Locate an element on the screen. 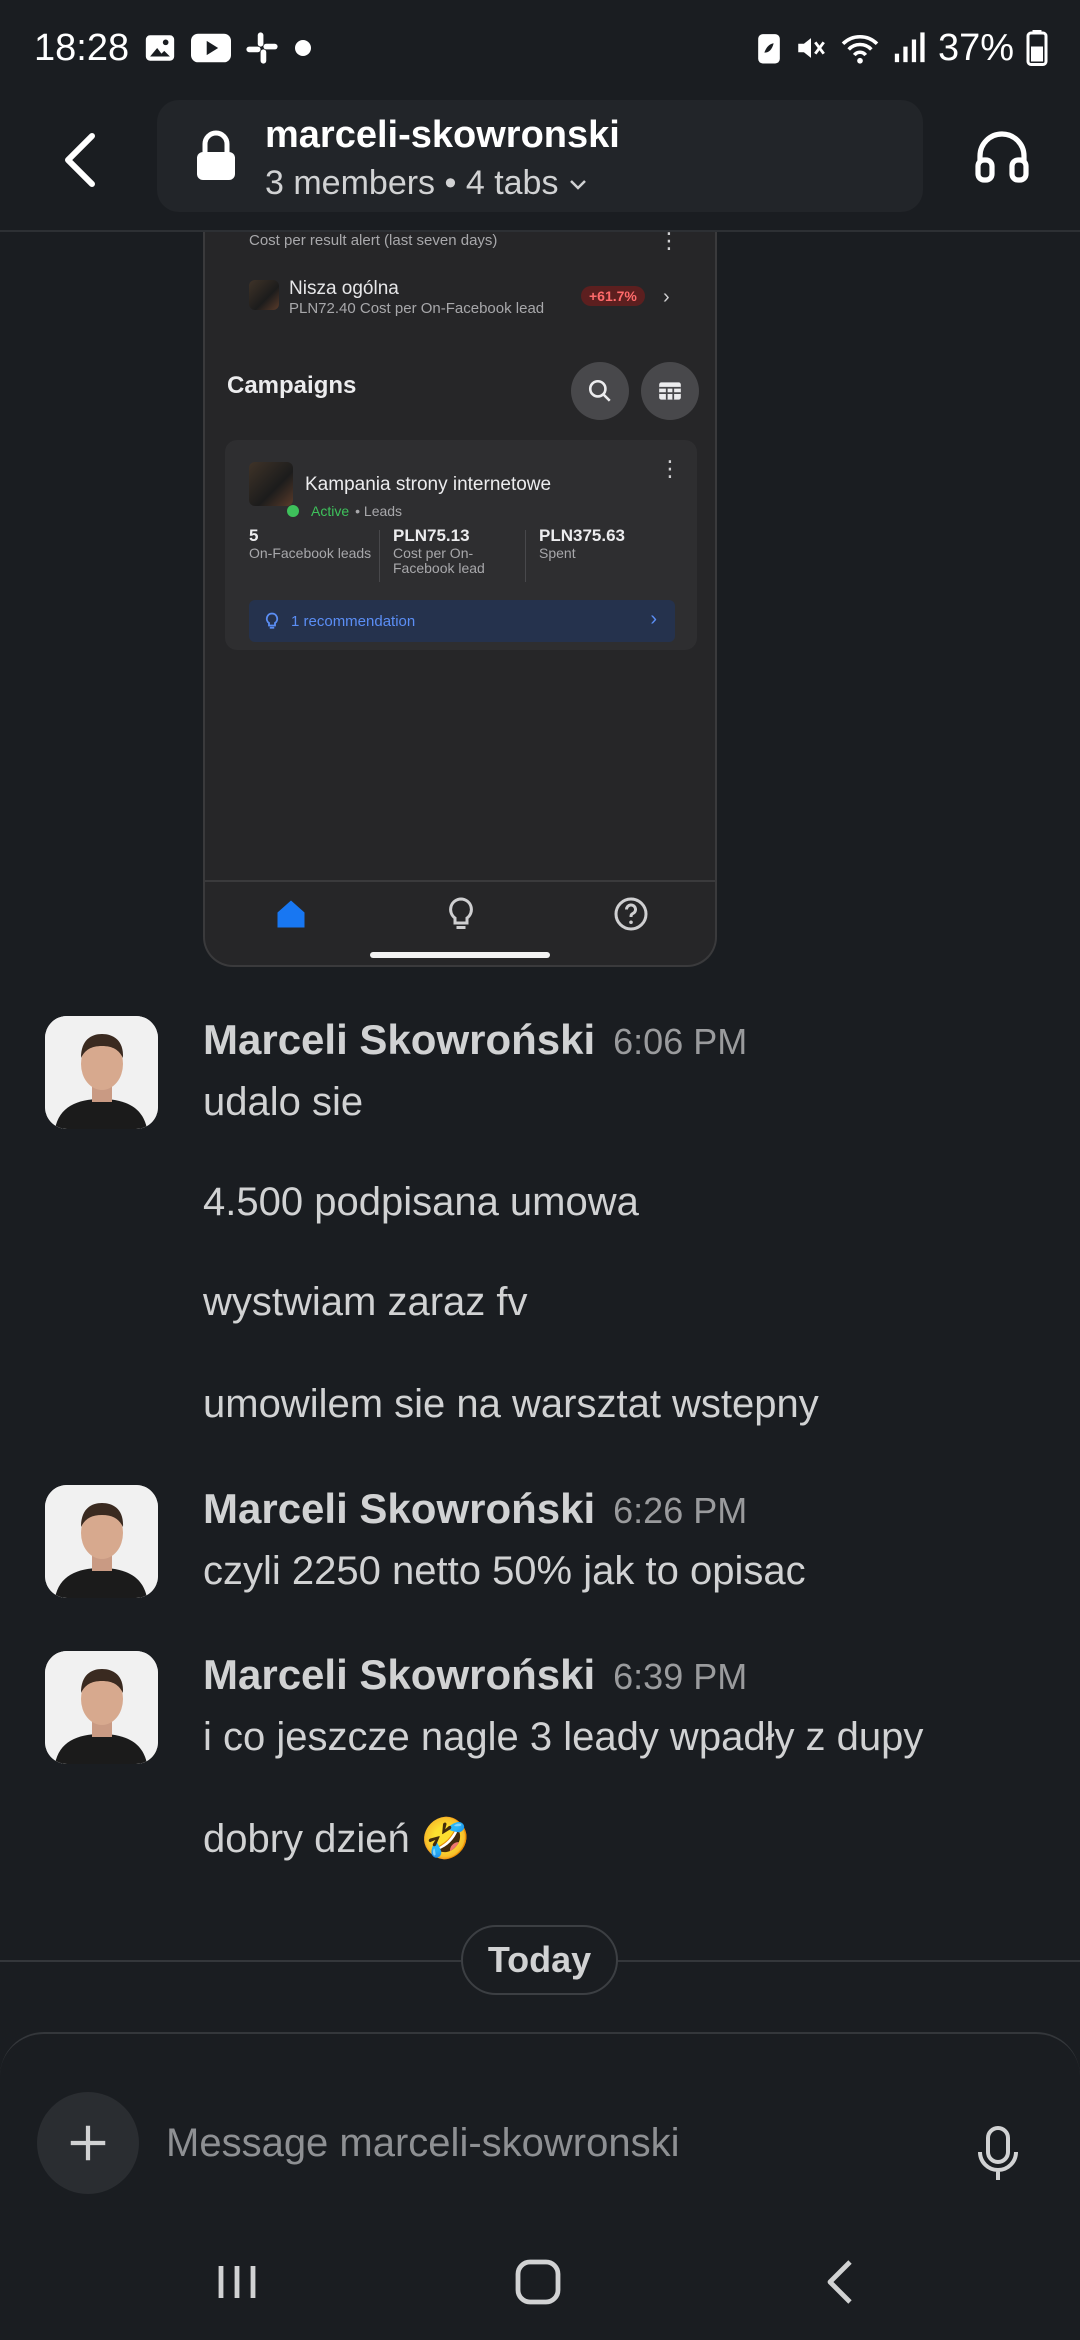  help-icon is located at coordinates (631, 914).